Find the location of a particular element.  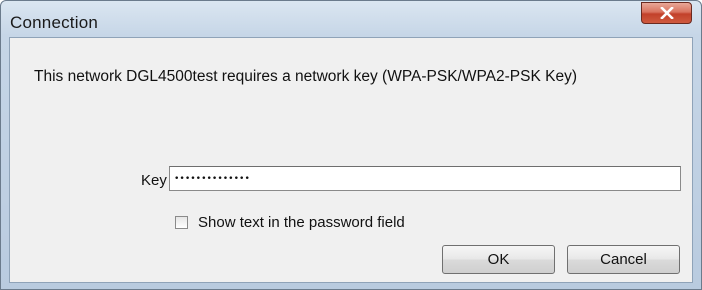

close-button is located at coordinates (666, 13).